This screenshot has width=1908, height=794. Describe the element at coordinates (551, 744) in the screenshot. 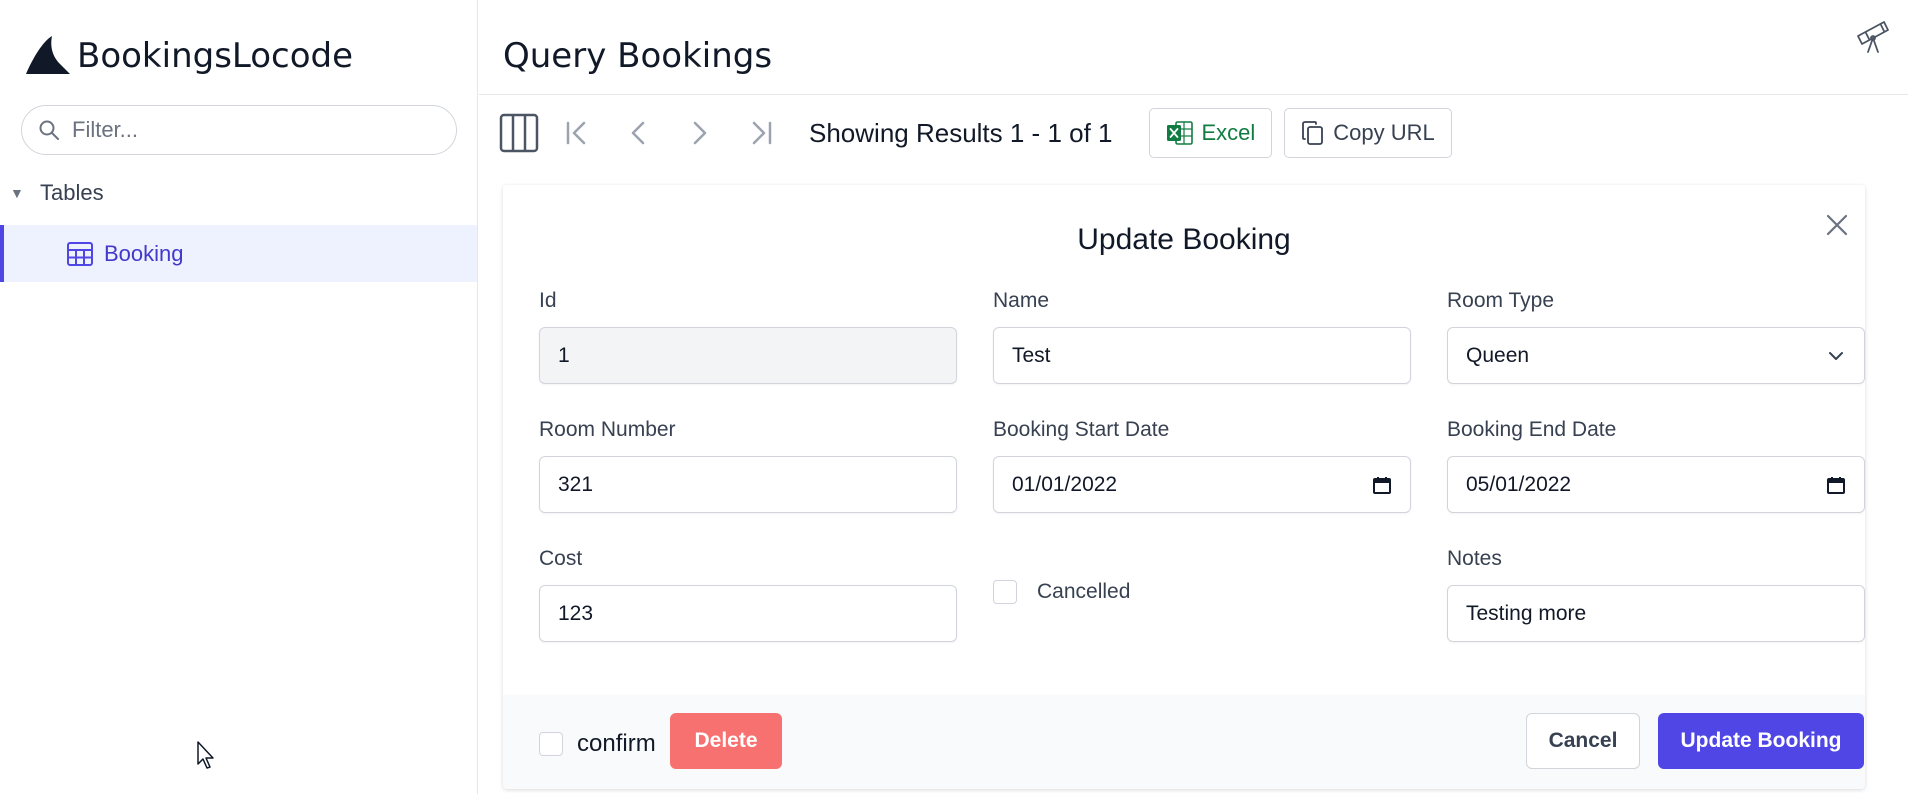

I see `confirm-checkbox` at that location.